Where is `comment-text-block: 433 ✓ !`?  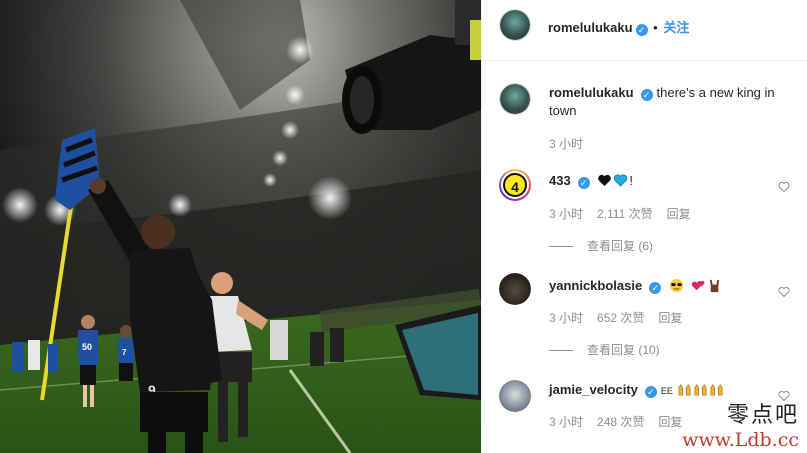 comment-text-block: 433 ✓ ! is located at coordinates (667, 181).